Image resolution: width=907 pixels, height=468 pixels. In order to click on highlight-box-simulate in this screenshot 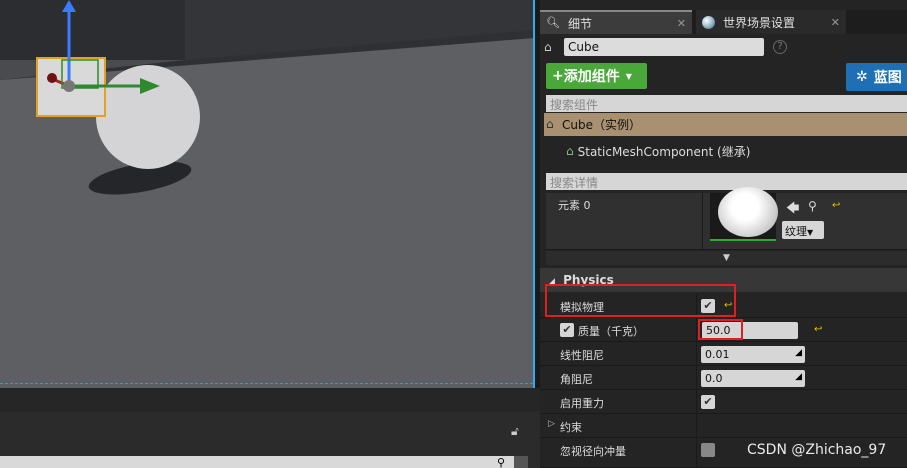, I will do `click(640, 300)`.